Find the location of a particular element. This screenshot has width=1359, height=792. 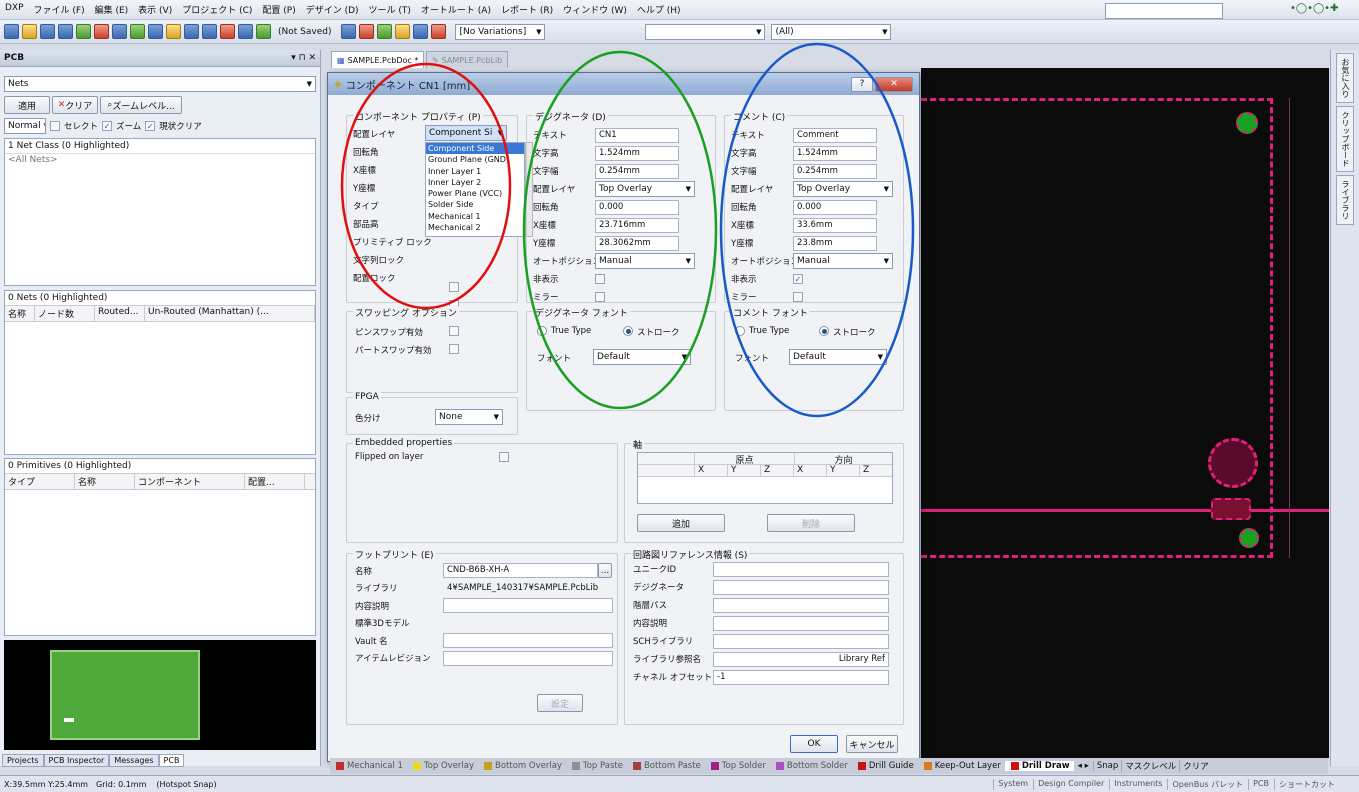

status-grid: Grid: 0.1mm is located at coordinates (121, 784).